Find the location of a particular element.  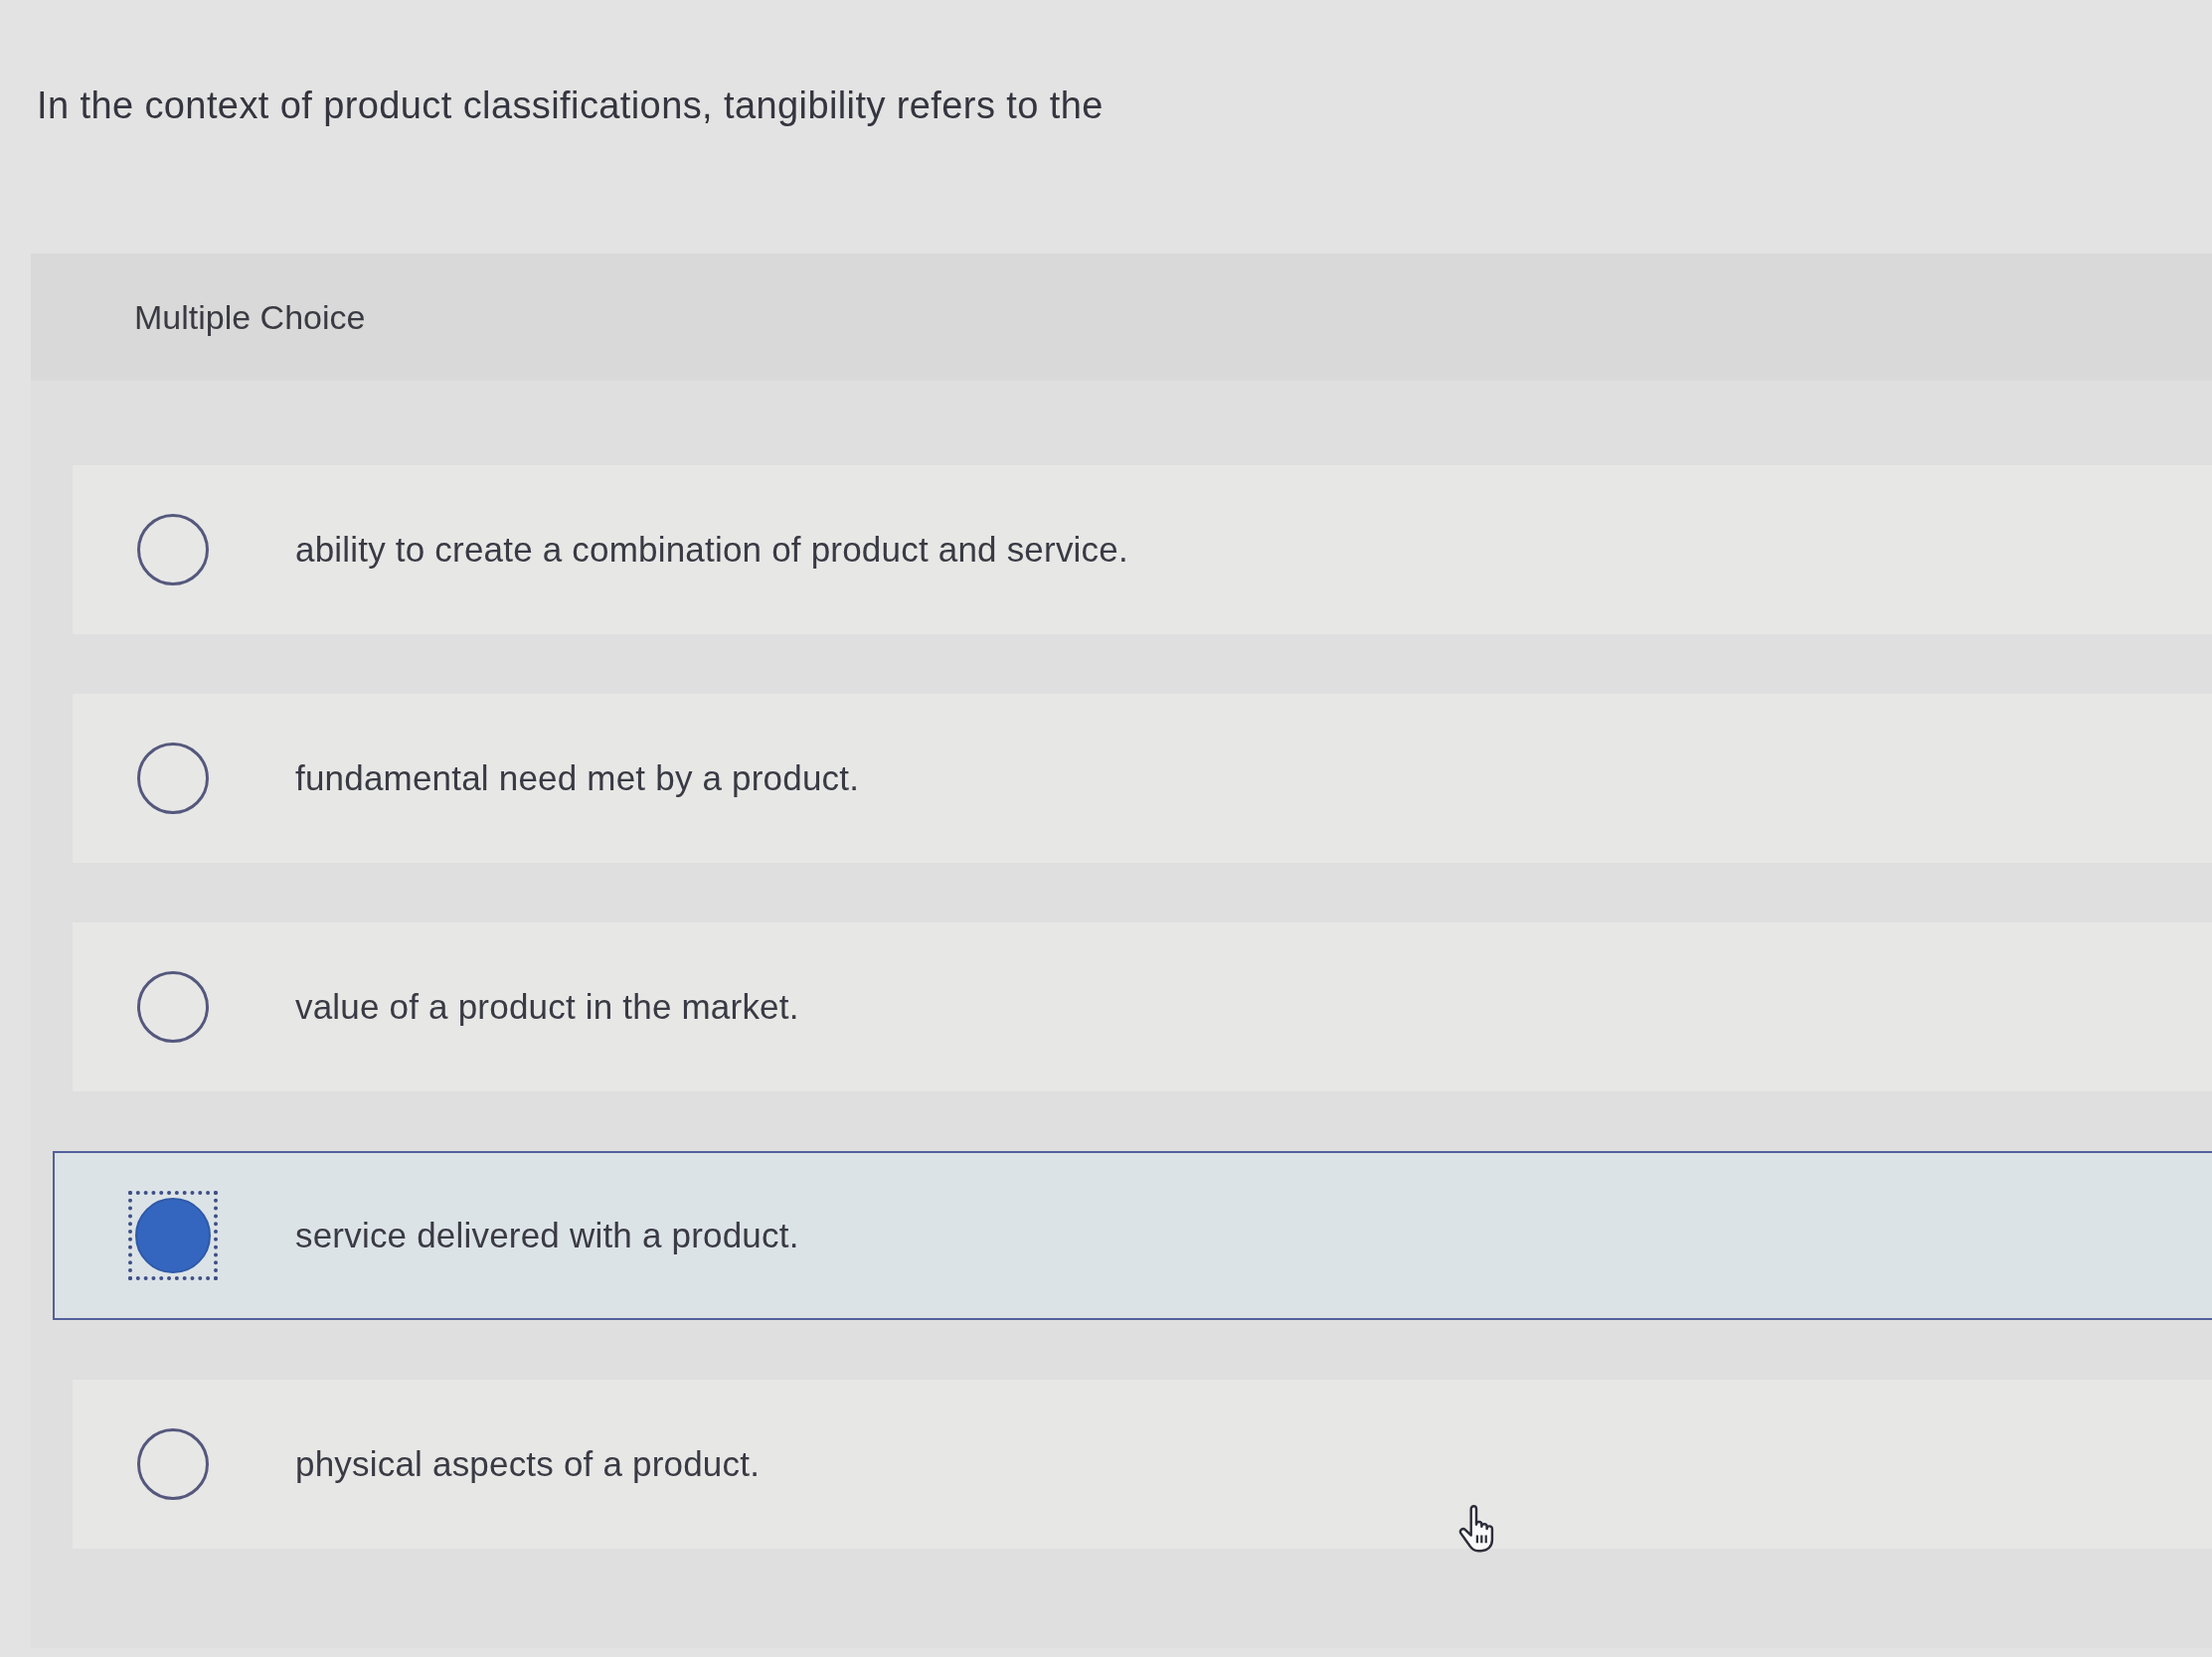

option-label: value of a product in the market. is located at coordinates (547, 1007).